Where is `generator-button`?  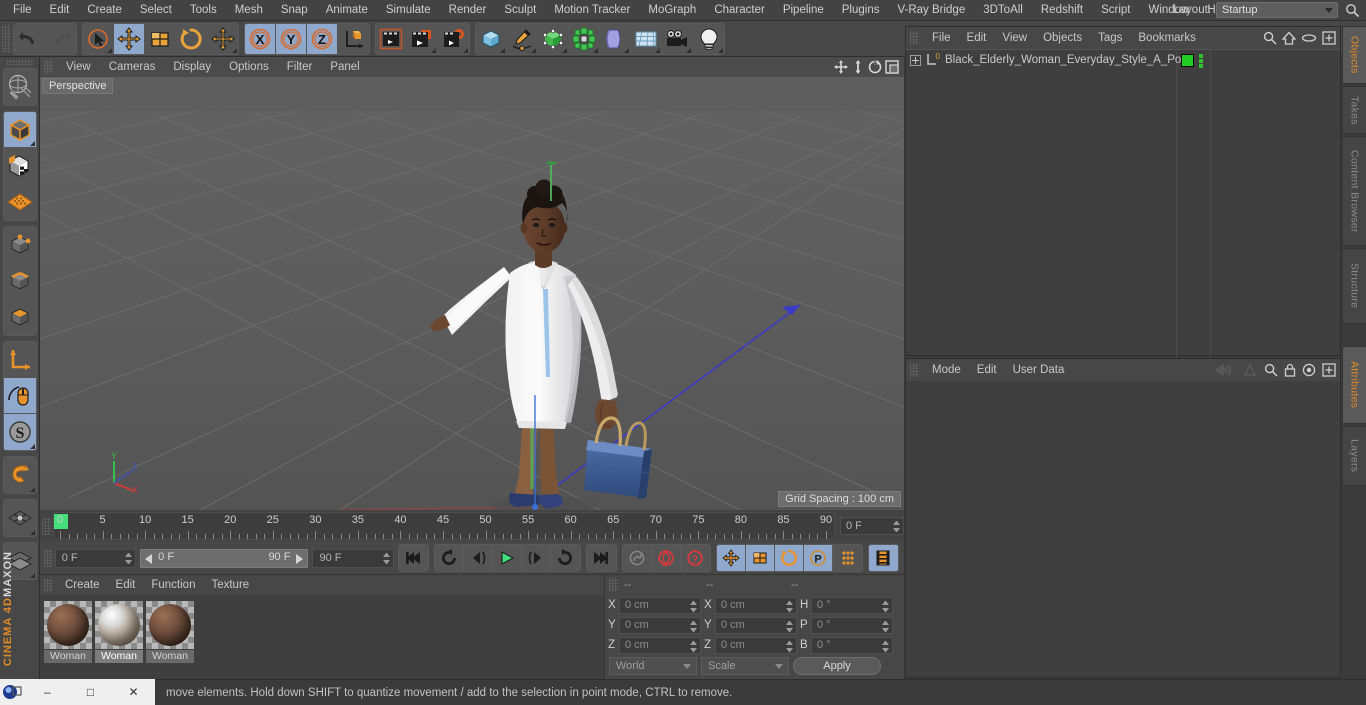 generator-button is located at coordinates (553, 38).